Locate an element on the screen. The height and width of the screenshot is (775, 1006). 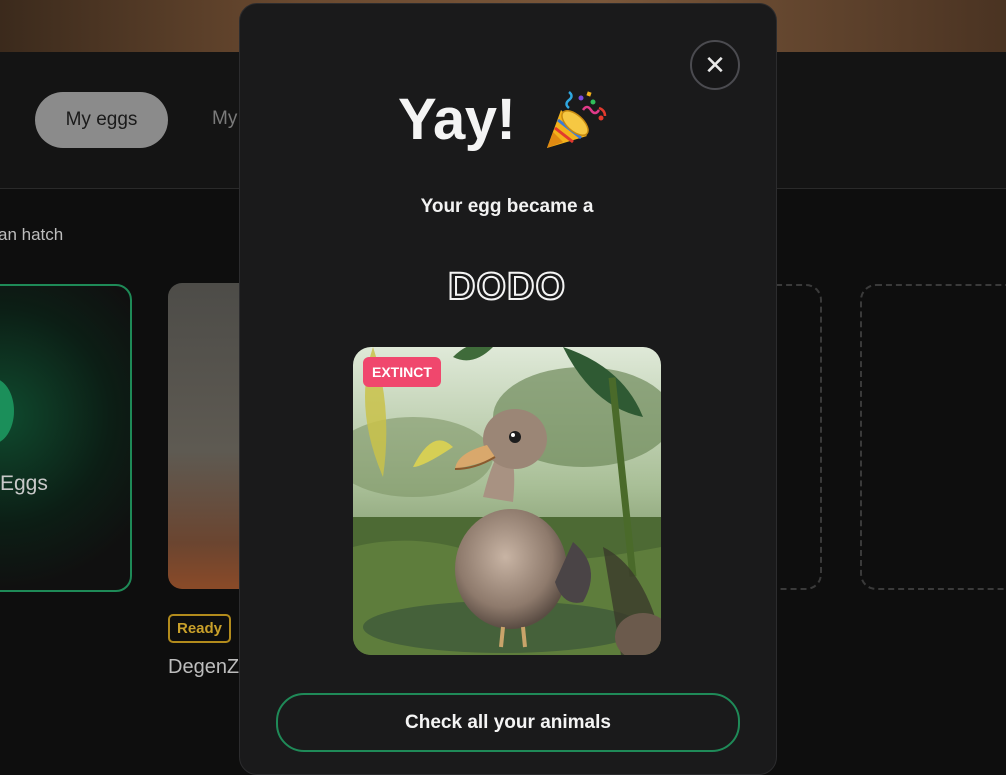
eggs-card is located at coordinates (66, 438).